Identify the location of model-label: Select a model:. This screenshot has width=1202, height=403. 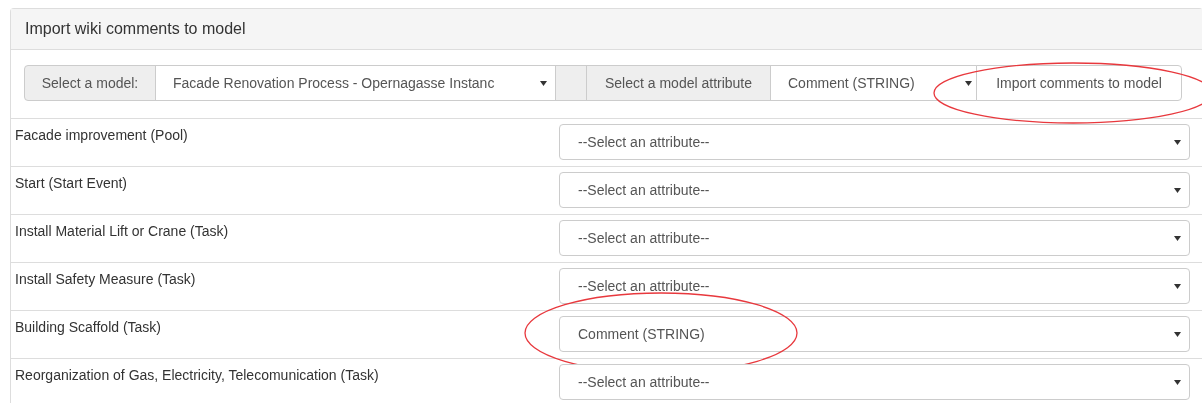
(90, 83).